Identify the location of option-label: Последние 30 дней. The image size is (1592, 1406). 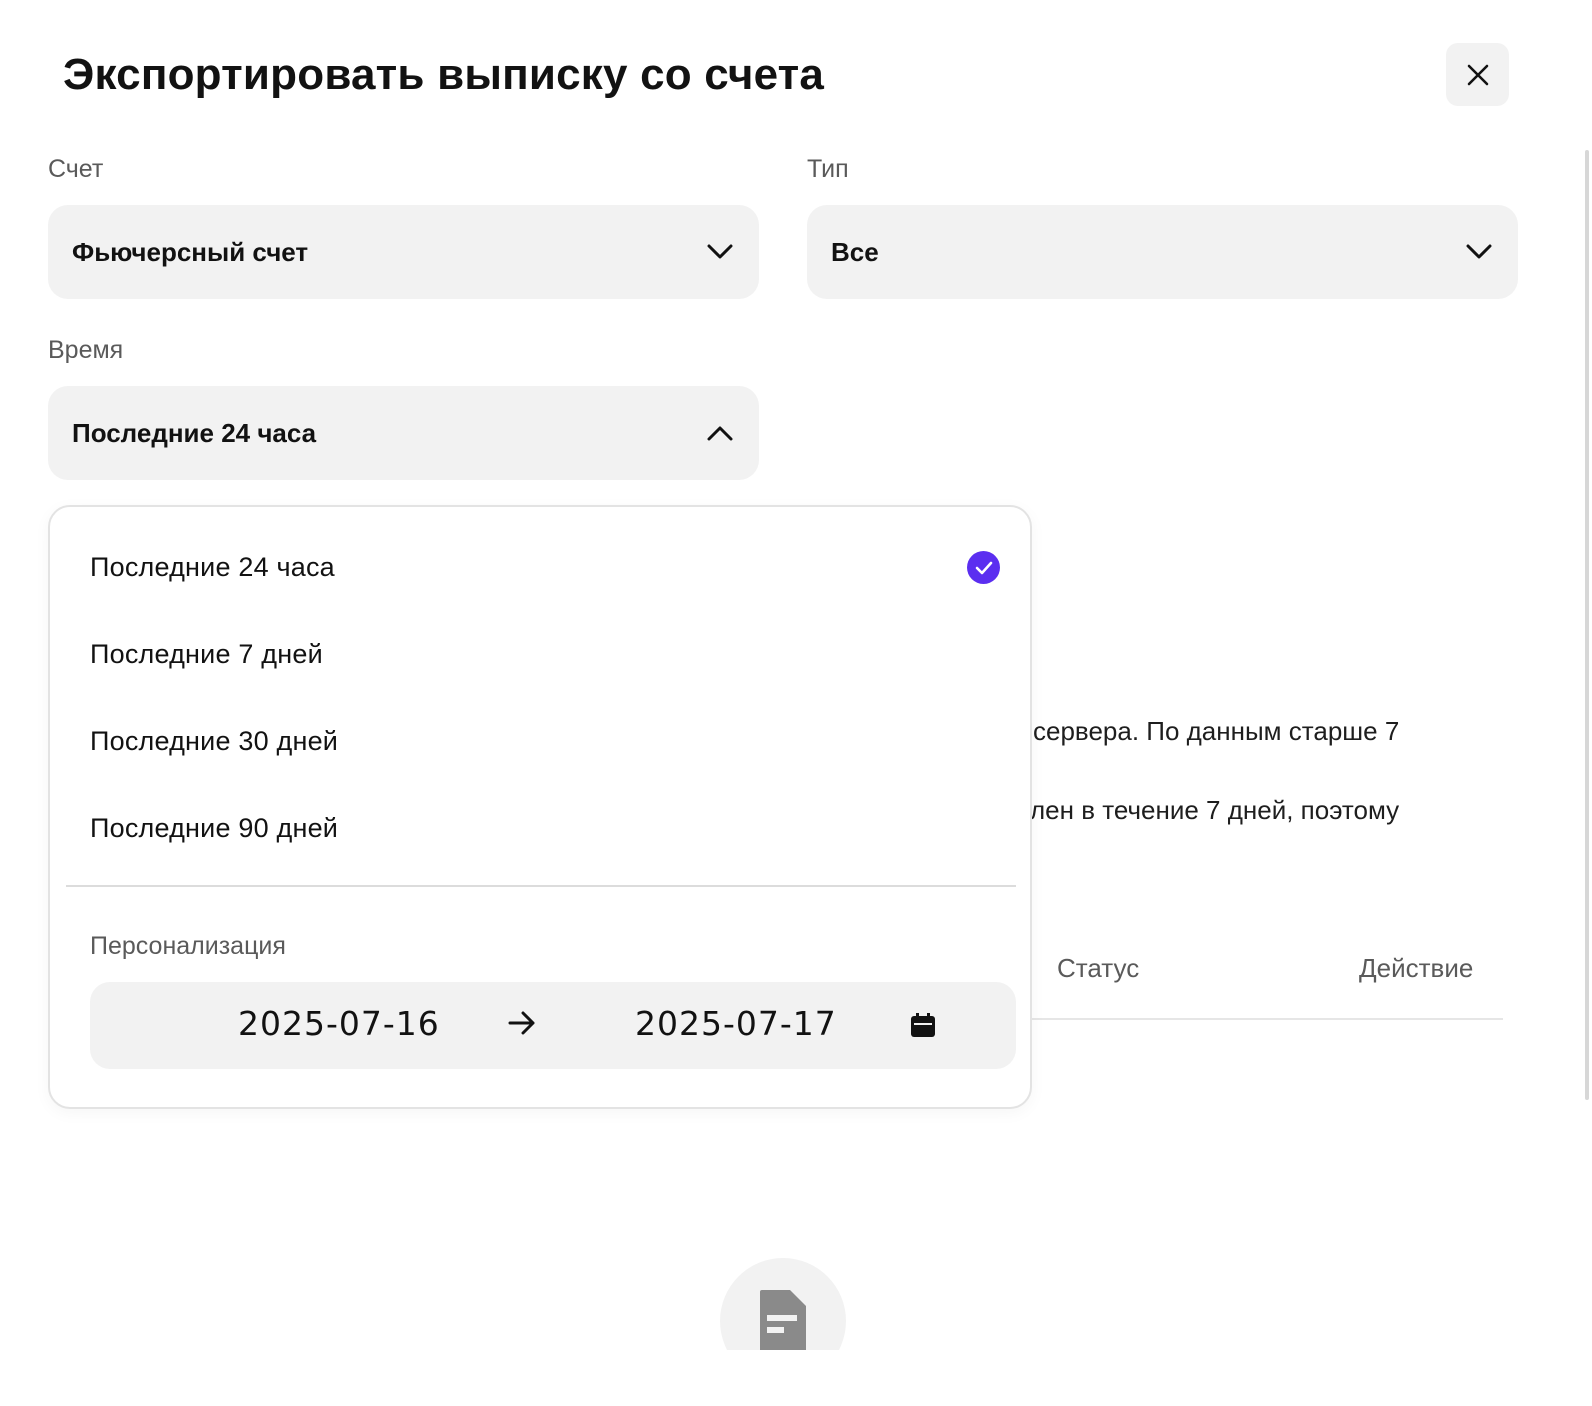
(214, 740).